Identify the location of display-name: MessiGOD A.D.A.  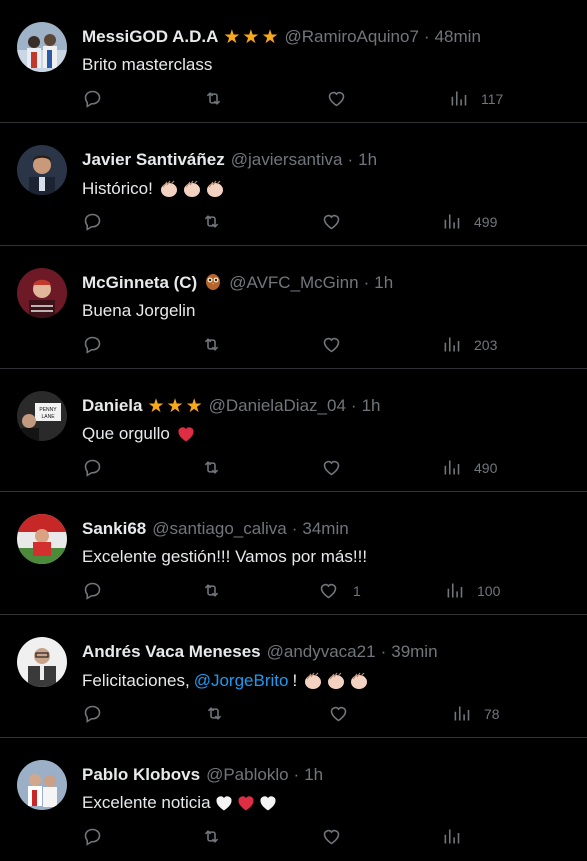
(150, 37).